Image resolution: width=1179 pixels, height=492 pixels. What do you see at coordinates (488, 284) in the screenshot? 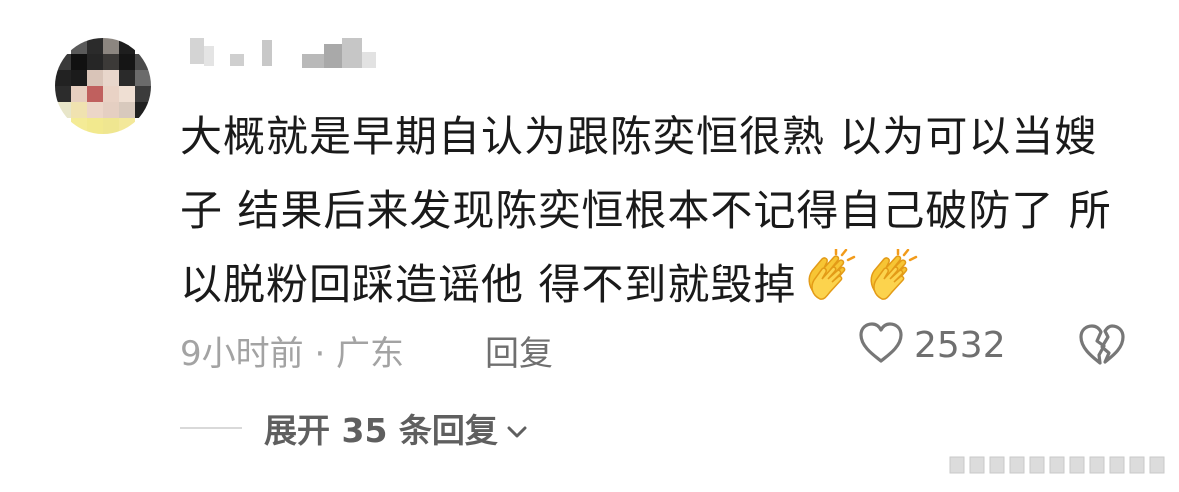
I see `comment-text-line-end: 以脱粉回踩造谣他 得不到就毁掉` at bounding box center [488, 284].